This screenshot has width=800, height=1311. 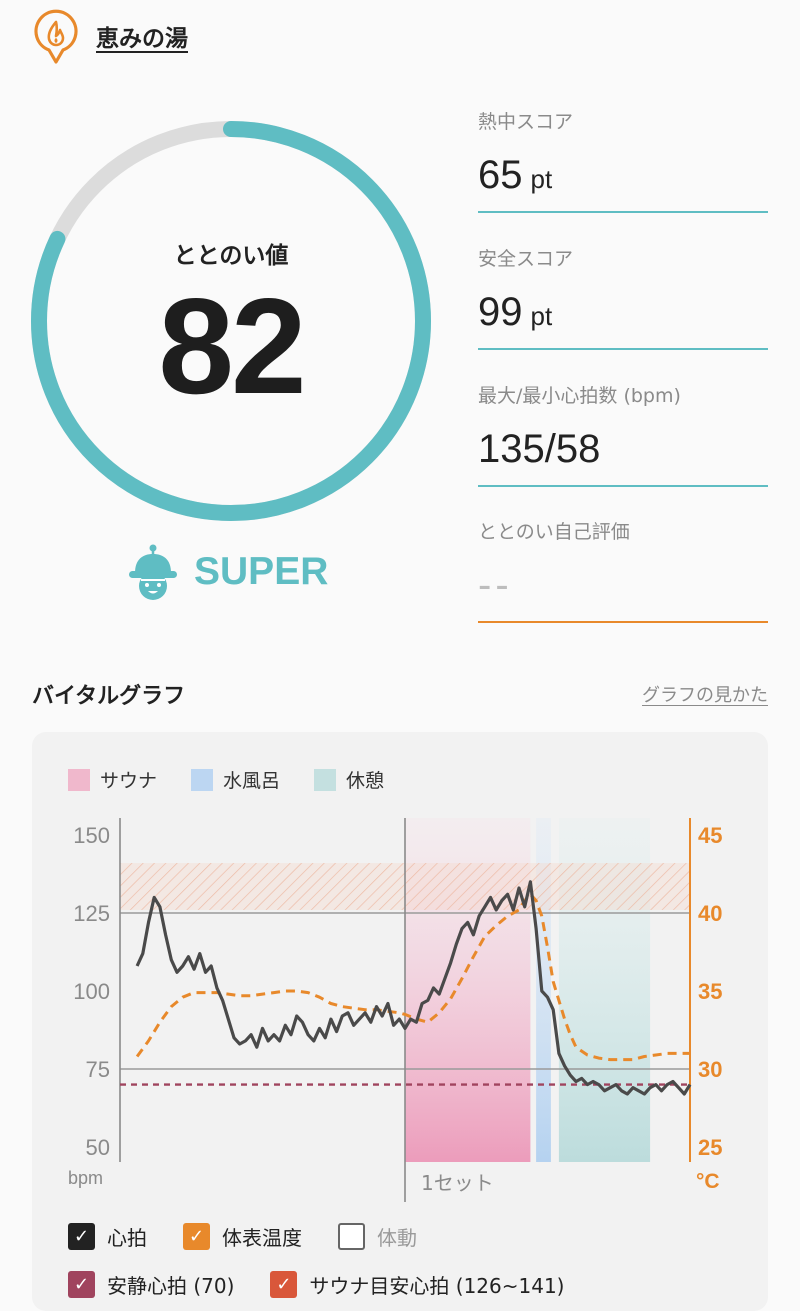 I want to click on y-left-tick: 150, so click(x=91, y=835).